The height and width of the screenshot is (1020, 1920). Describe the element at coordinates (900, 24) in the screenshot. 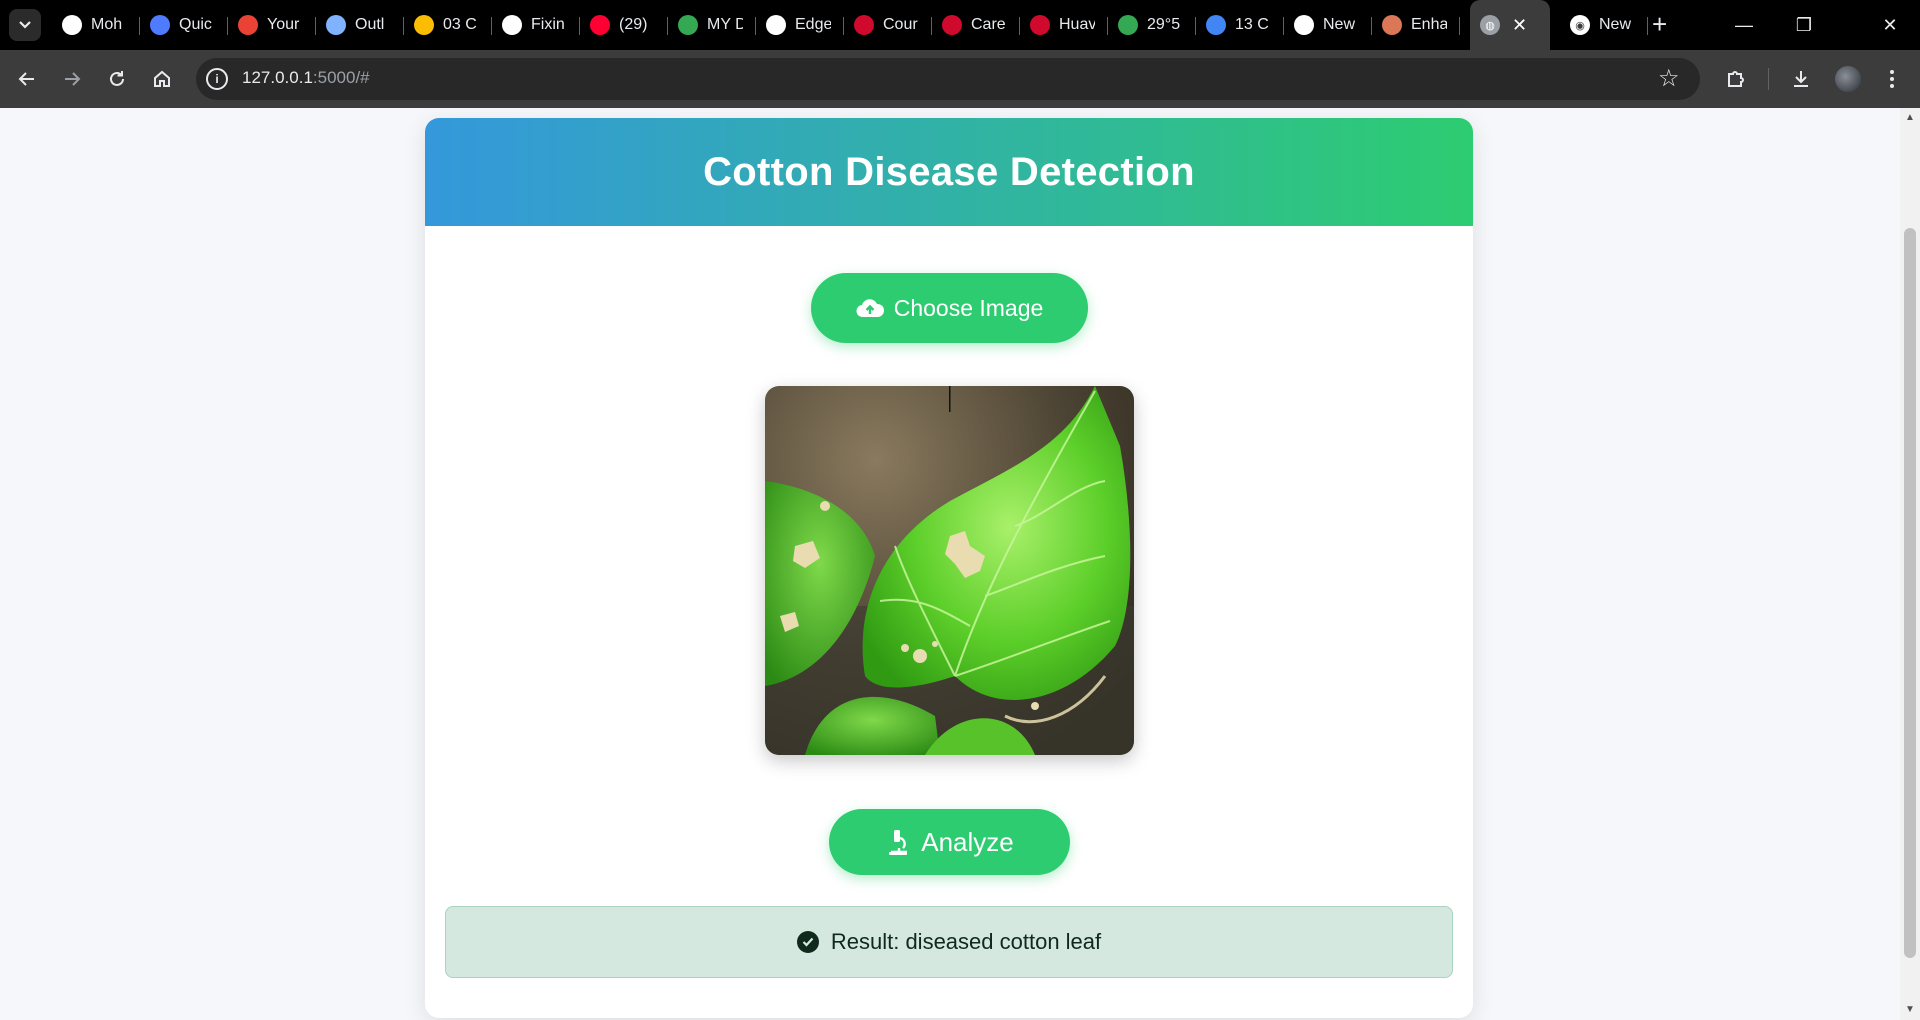

I see `tab-title: Cour` at that location.